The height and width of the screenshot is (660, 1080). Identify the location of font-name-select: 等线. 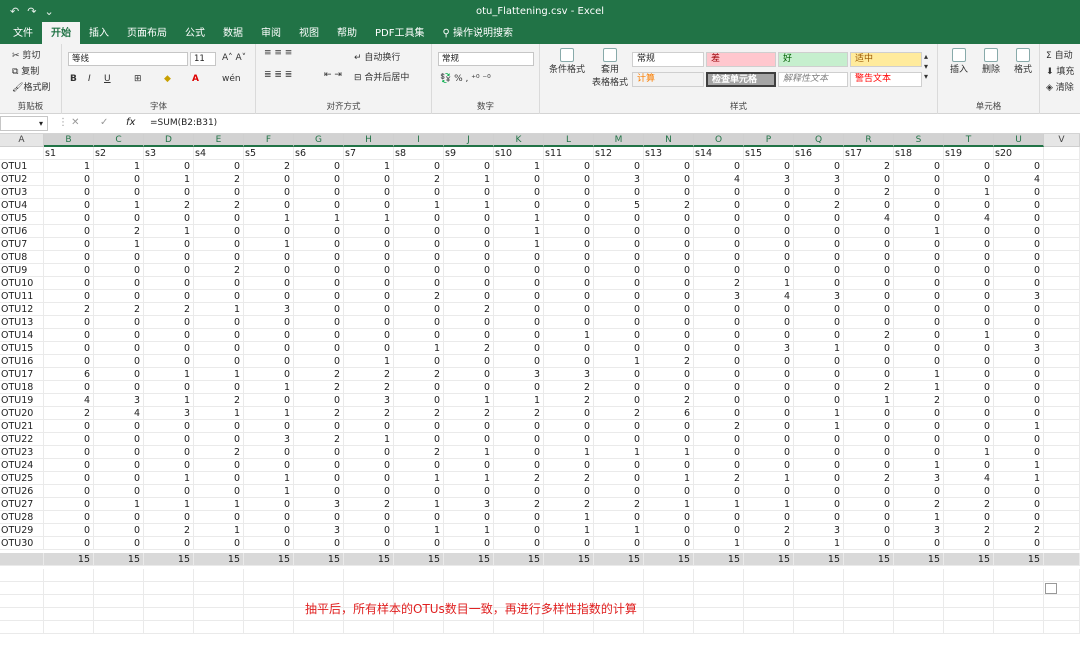
(128, 59).